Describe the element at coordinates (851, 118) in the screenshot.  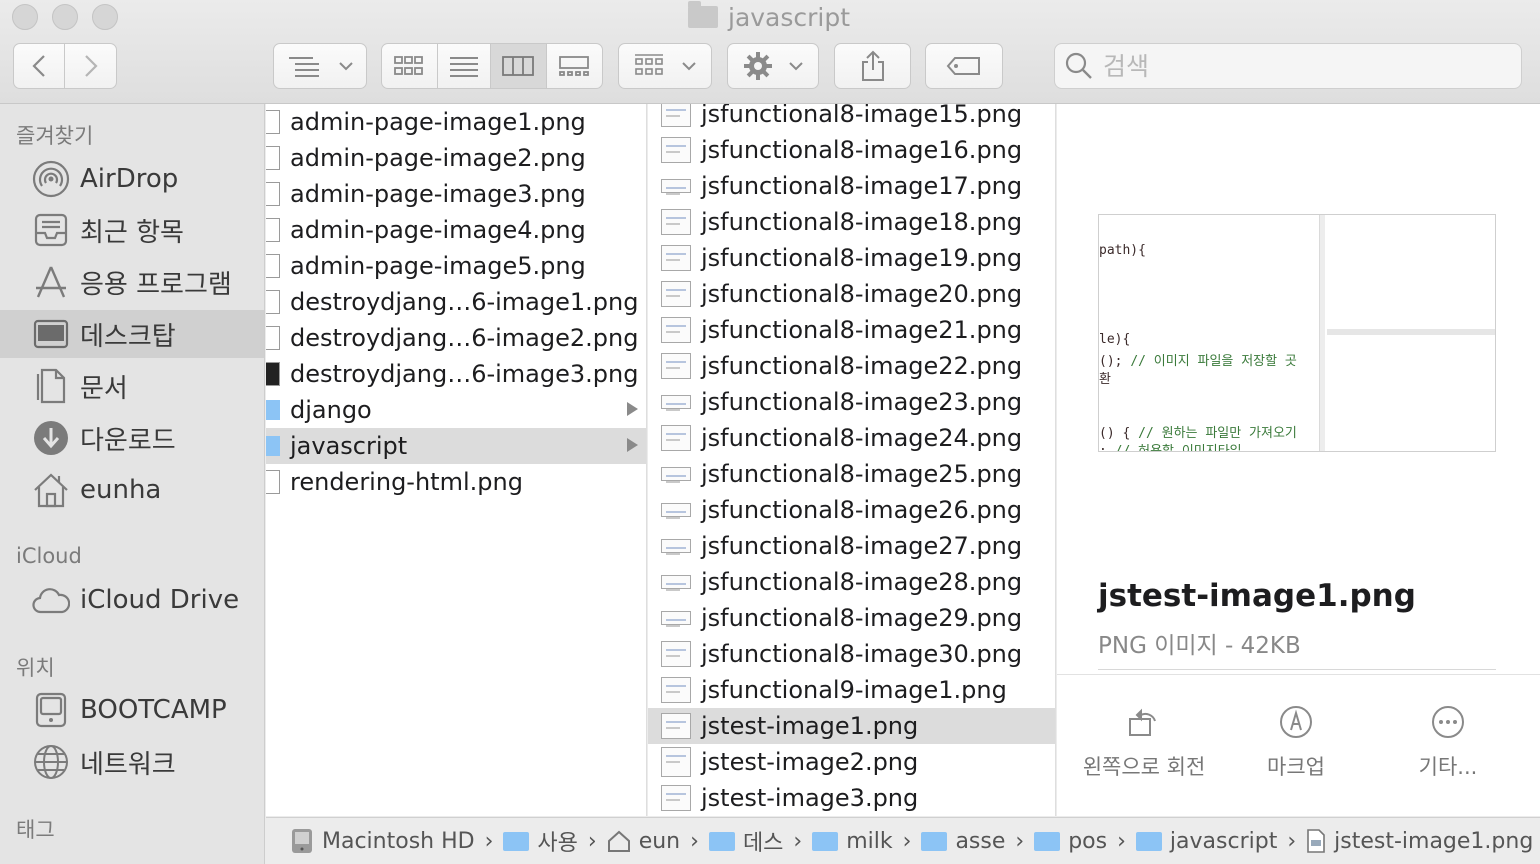
I see `list-item: jsfunctional8-image15.png` at that location.